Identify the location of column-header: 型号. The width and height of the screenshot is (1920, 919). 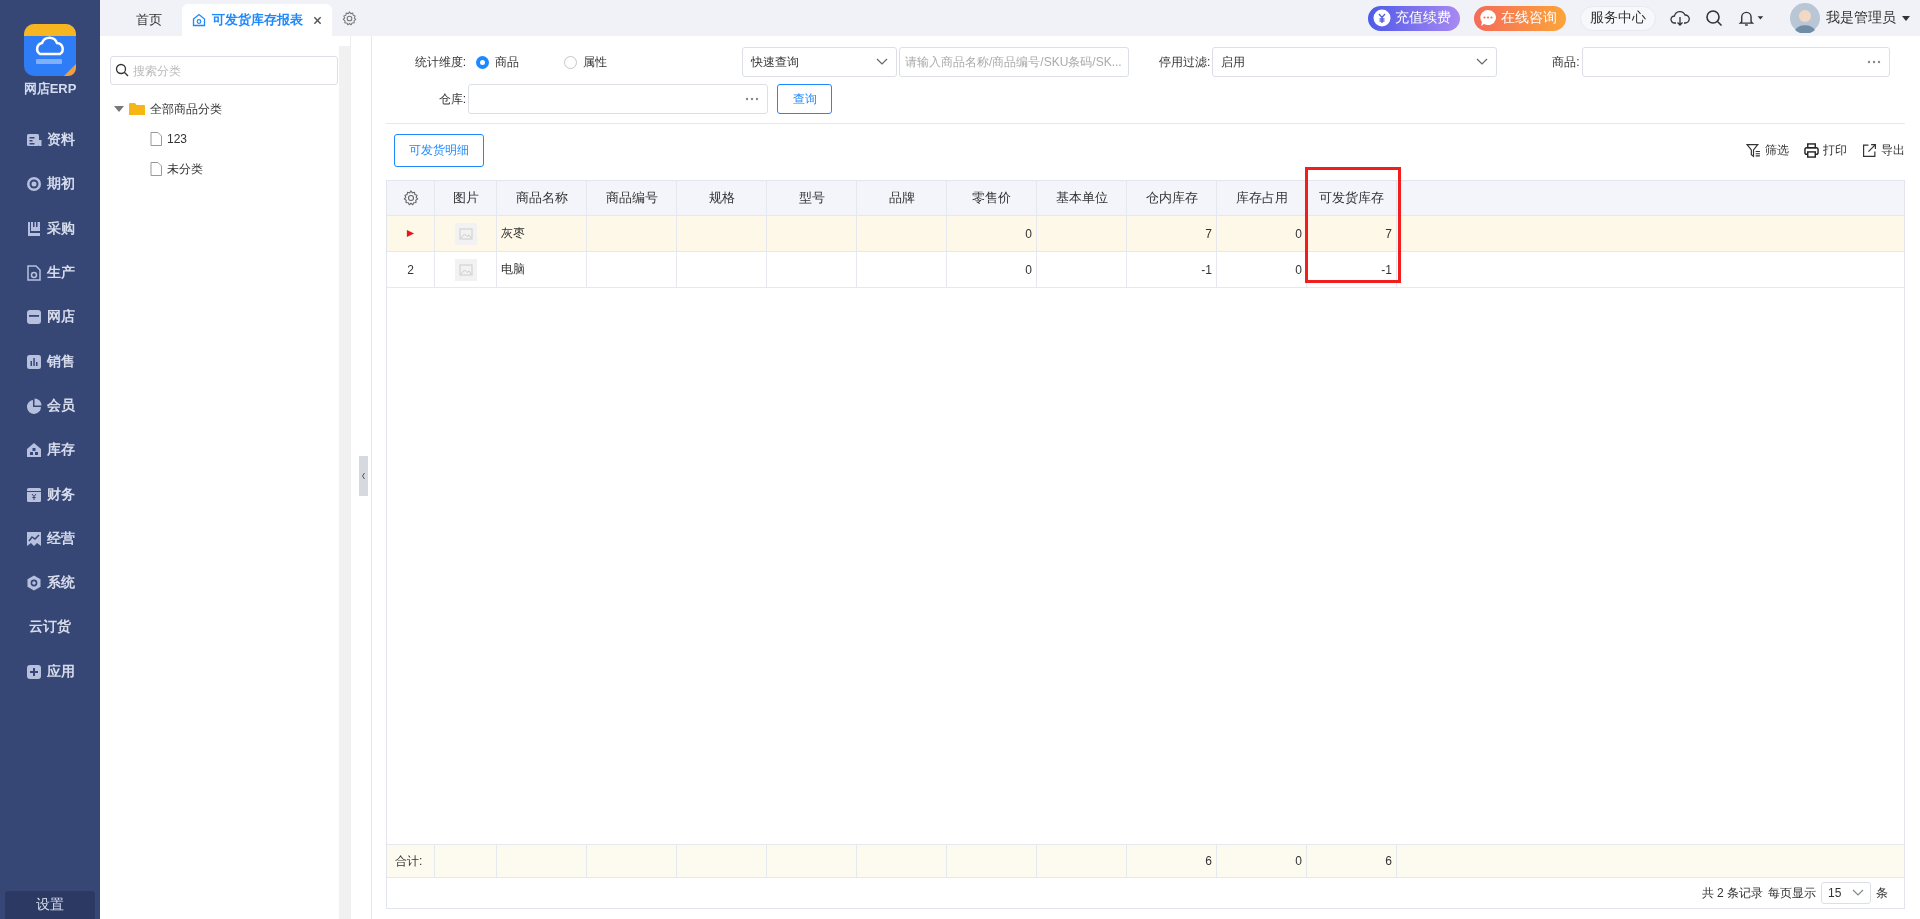
(812, 198).